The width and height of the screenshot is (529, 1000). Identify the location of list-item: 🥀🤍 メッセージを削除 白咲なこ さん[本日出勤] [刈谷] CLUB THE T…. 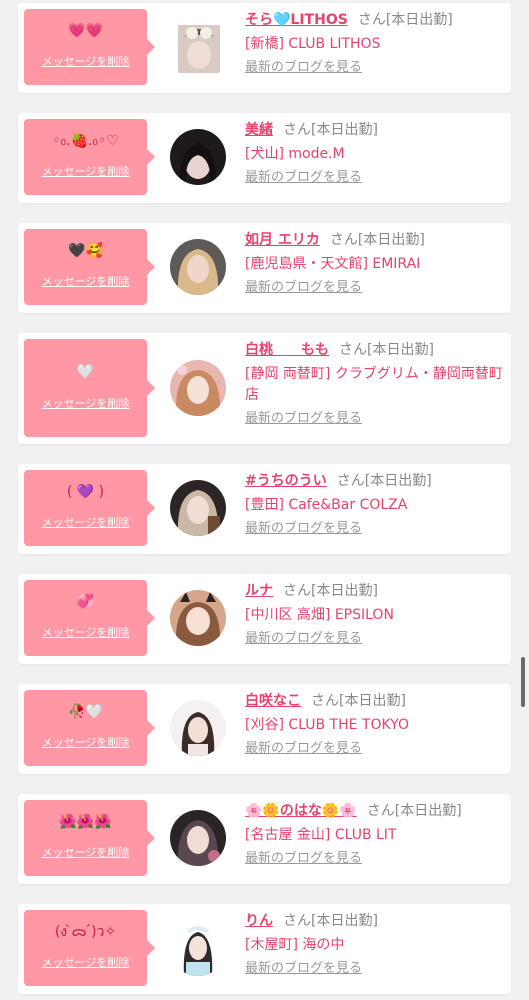
(264, 729).